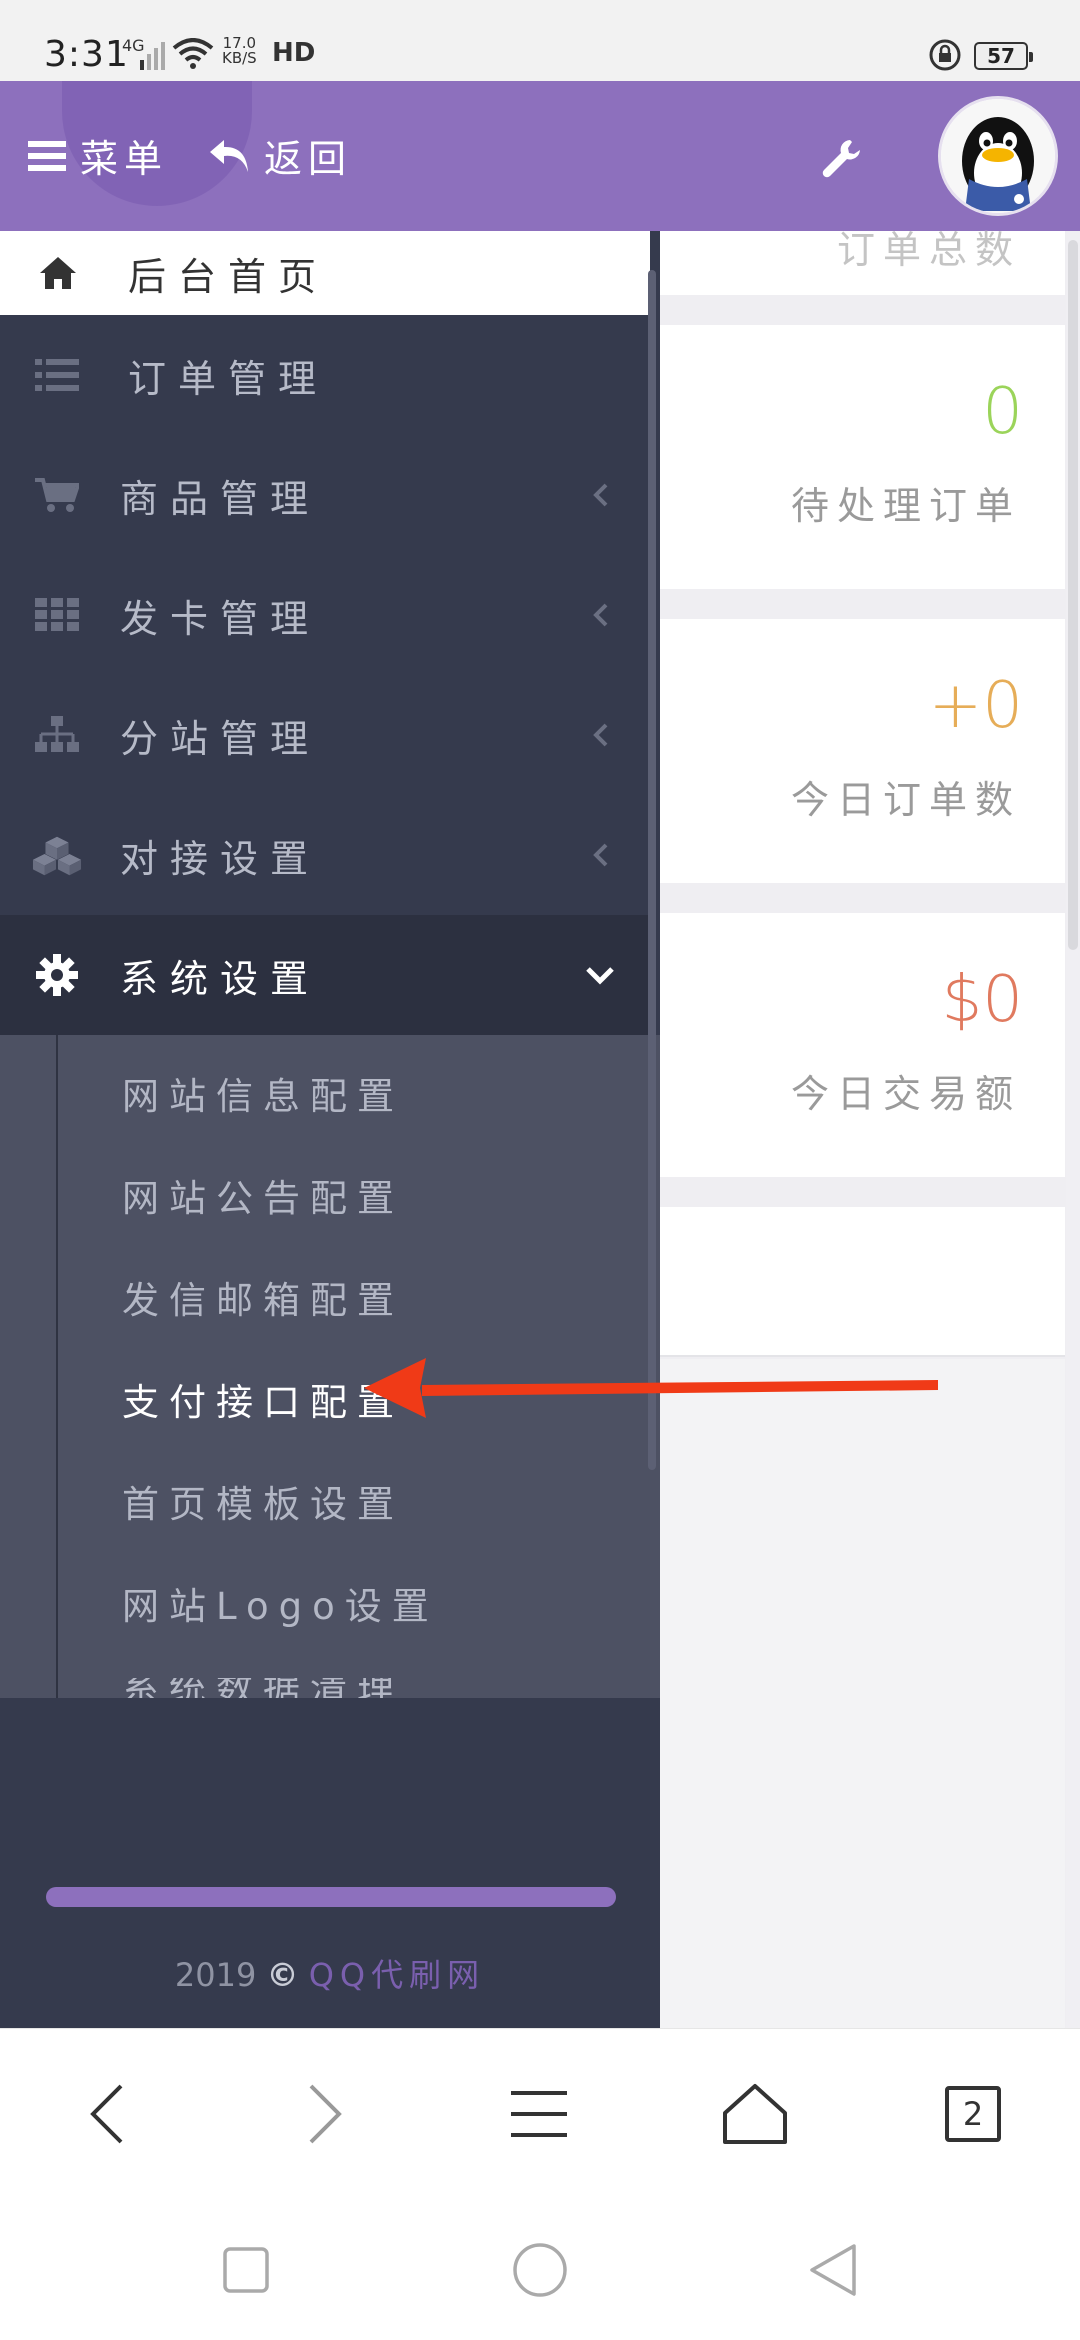  I want to click on undo-icon, so click(229, 155).